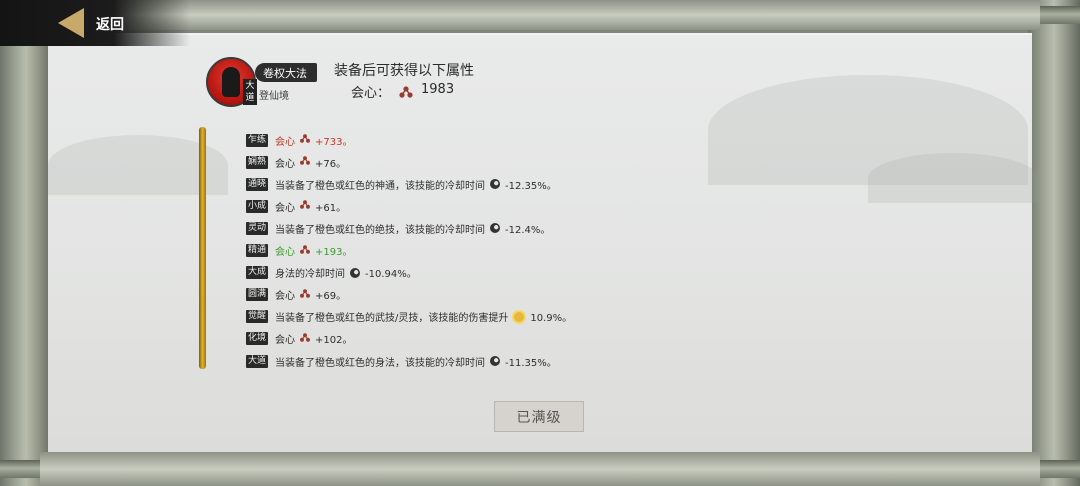  I want to click on level-badge: 觉醒, so click(257, 317).